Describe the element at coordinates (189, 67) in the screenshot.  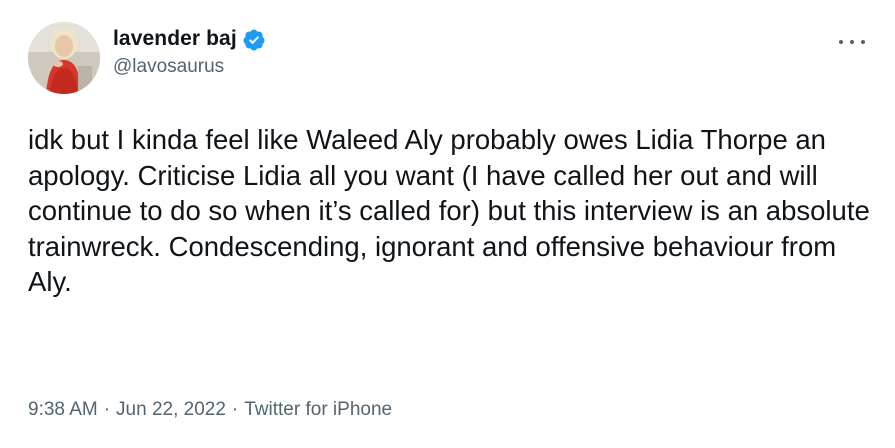
I see `user-handle: @lavosaurus` at that location.